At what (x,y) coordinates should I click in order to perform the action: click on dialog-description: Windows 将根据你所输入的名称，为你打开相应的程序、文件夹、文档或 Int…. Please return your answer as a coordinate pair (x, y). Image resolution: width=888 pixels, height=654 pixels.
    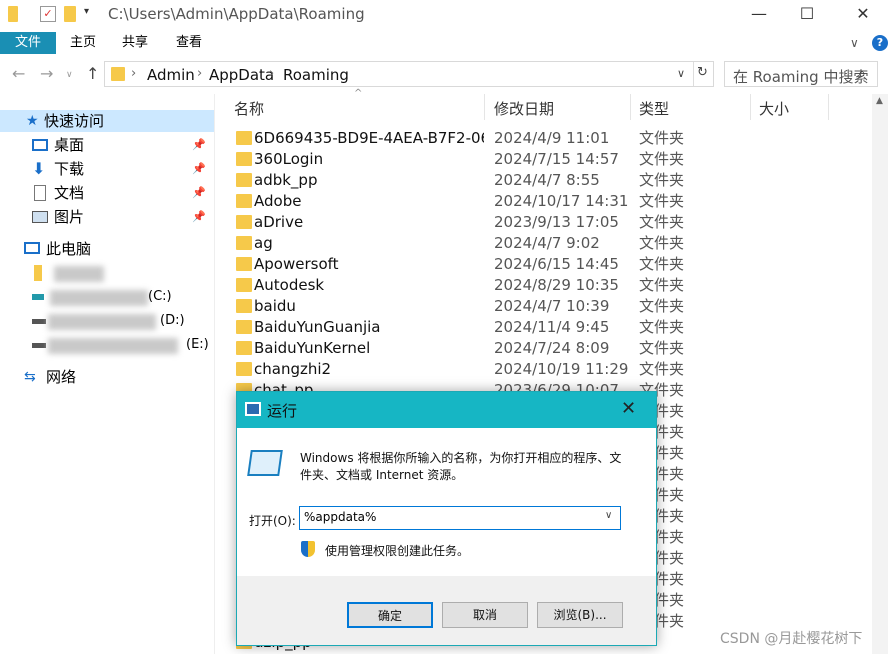
    Looking at the image, I should click on (461, 466).